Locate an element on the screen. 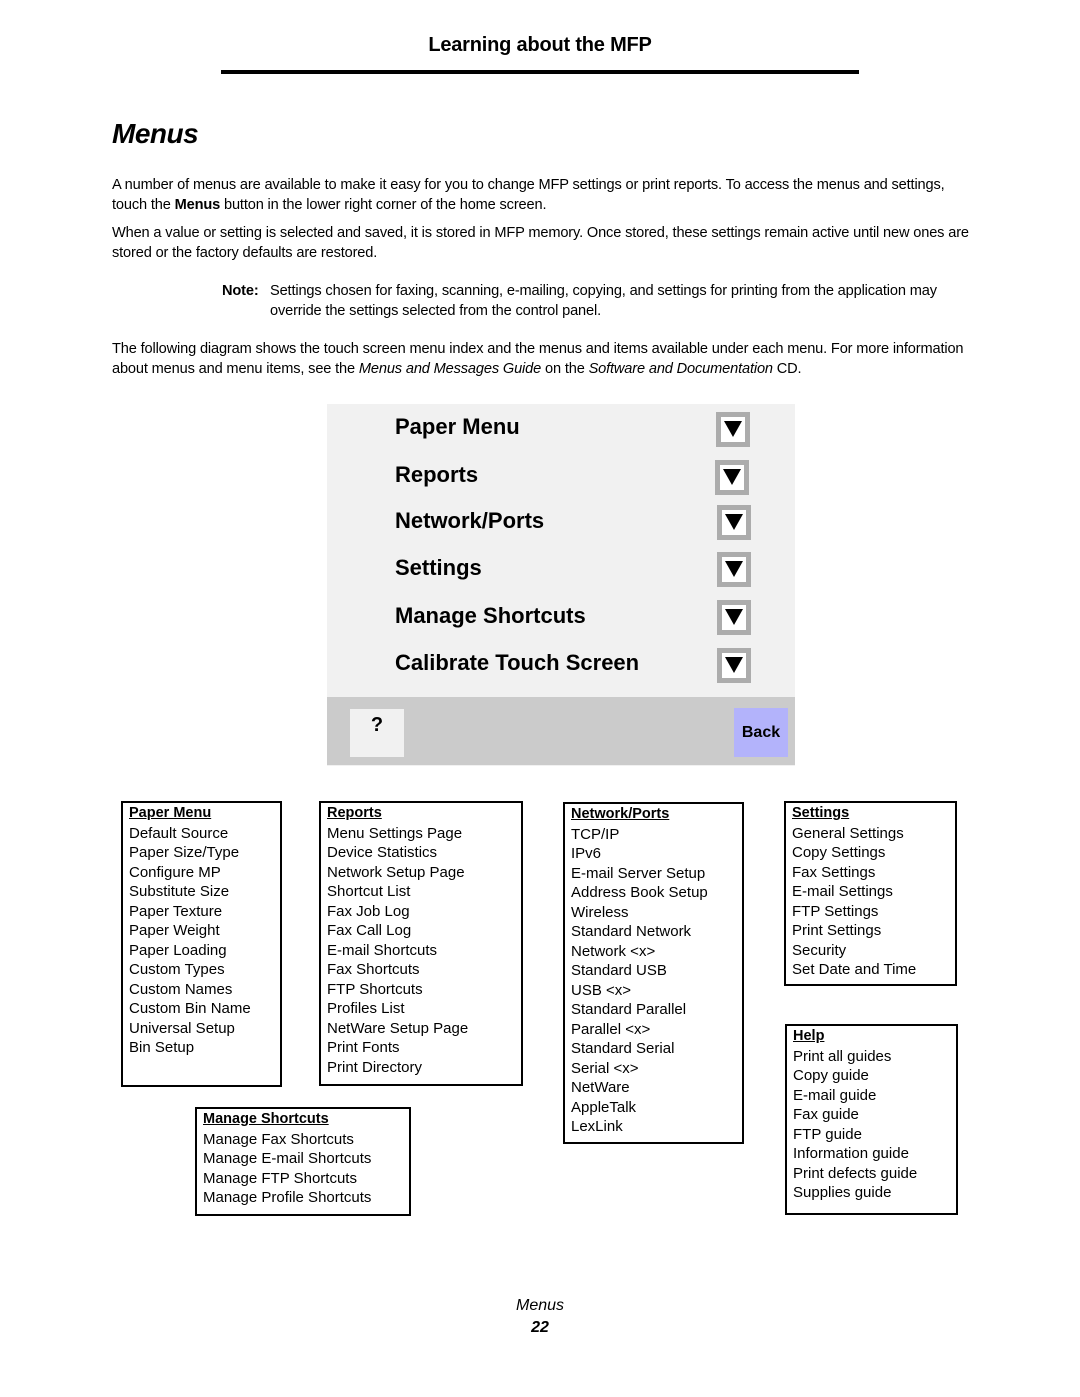 The width and height of the screenshot is (1080, 1397). box-title: Settings is located at coordinates (821, 813).